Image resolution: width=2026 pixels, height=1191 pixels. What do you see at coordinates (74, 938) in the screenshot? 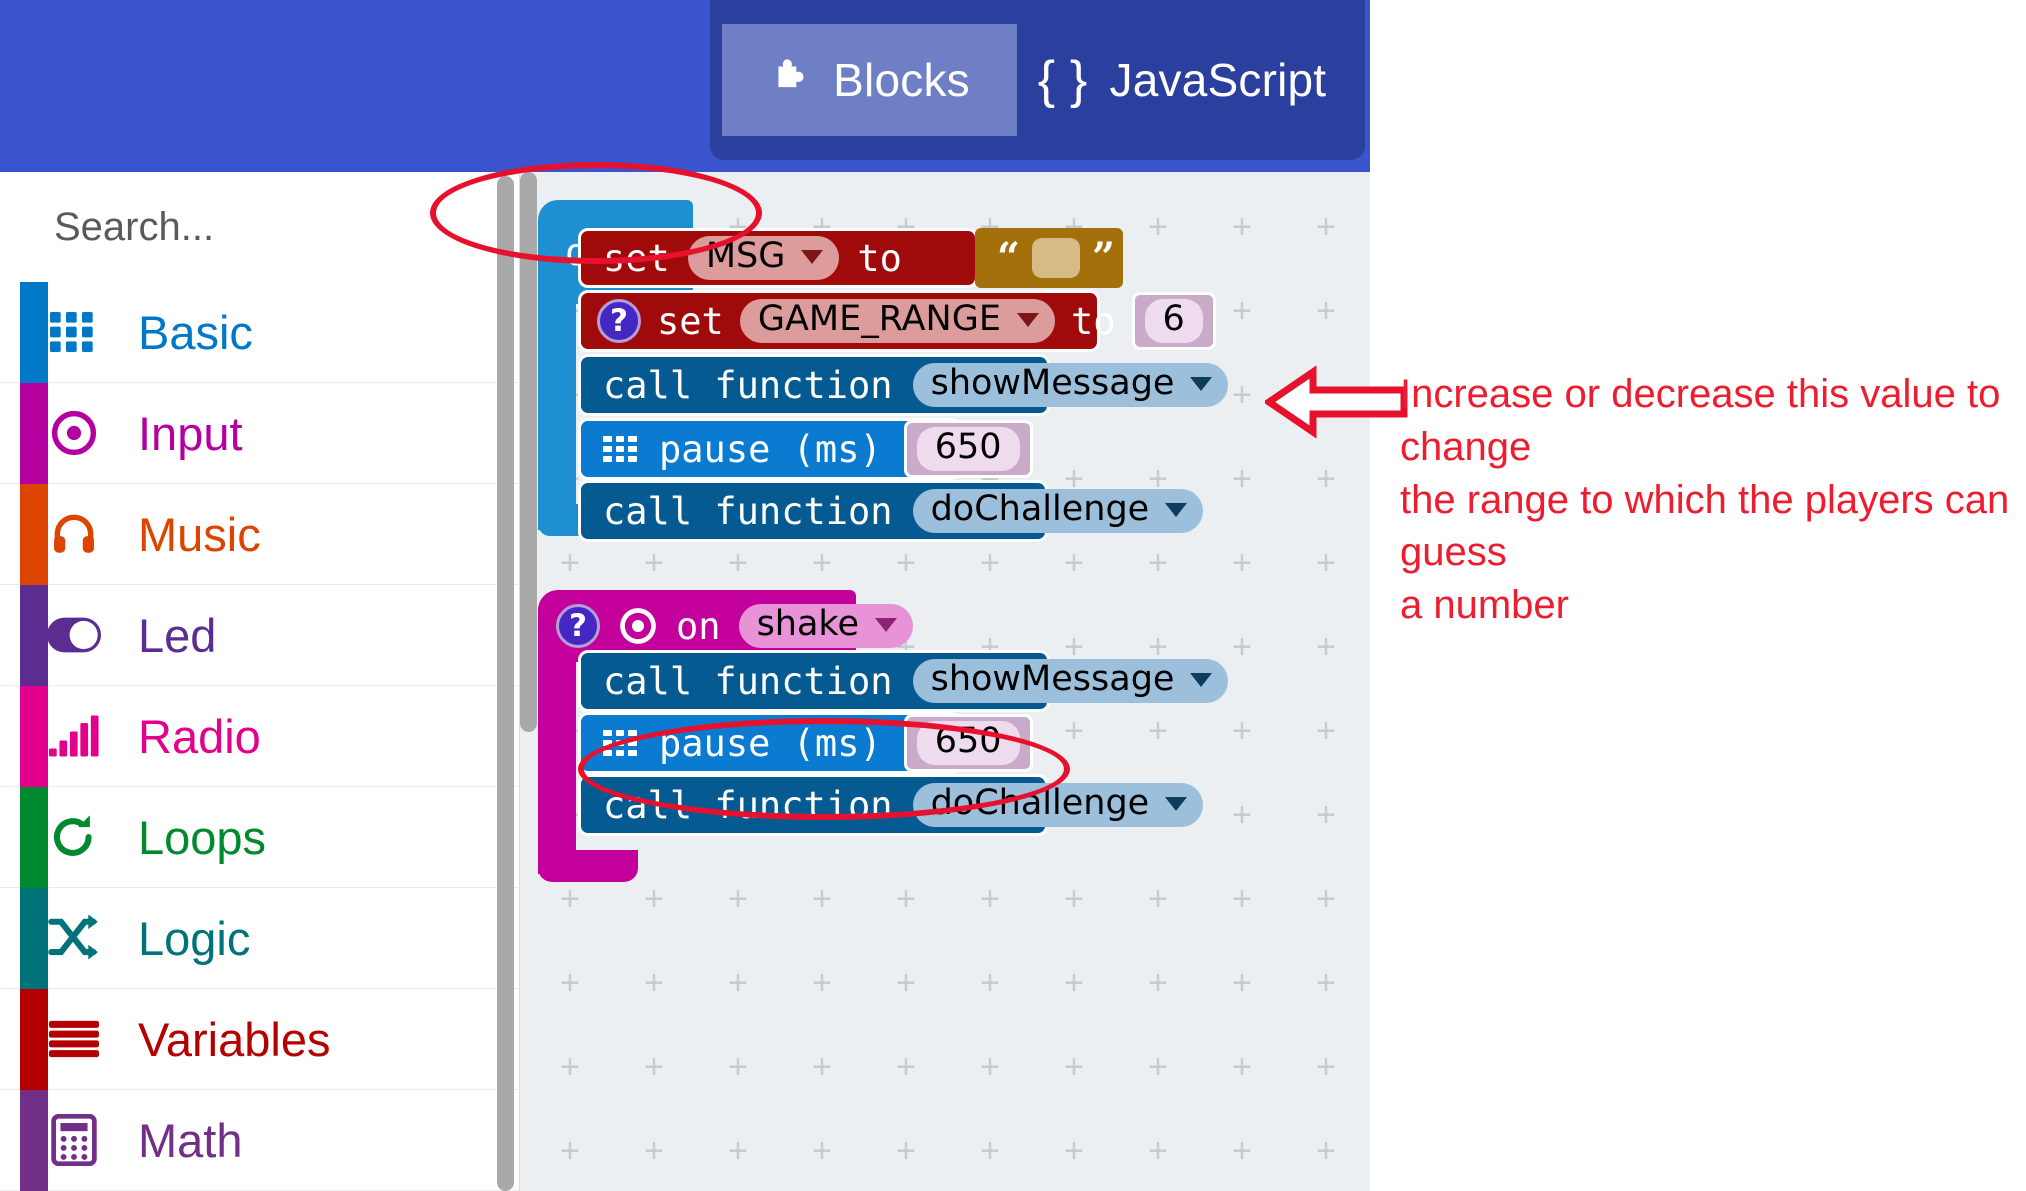
I see `shuffle-arrow-icon` at bounding box center [74, 938].